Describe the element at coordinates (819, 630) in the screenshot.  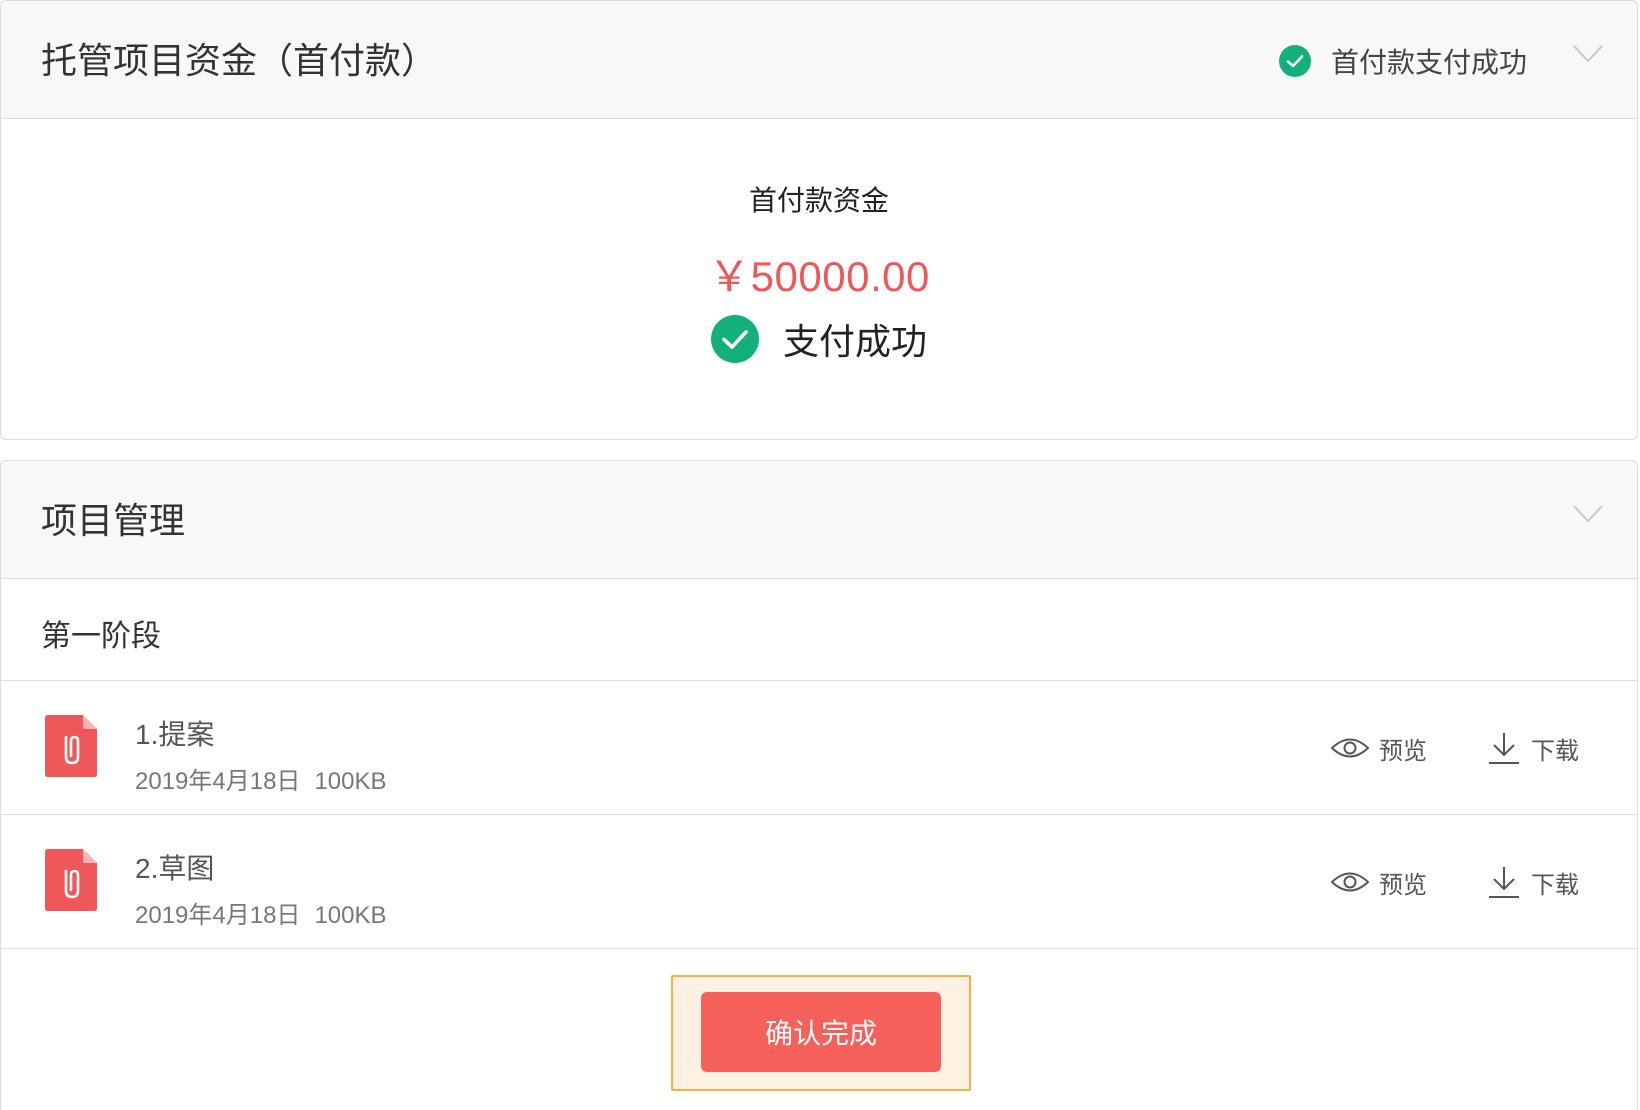
I see `stage-header: 第一阶段` at that location.